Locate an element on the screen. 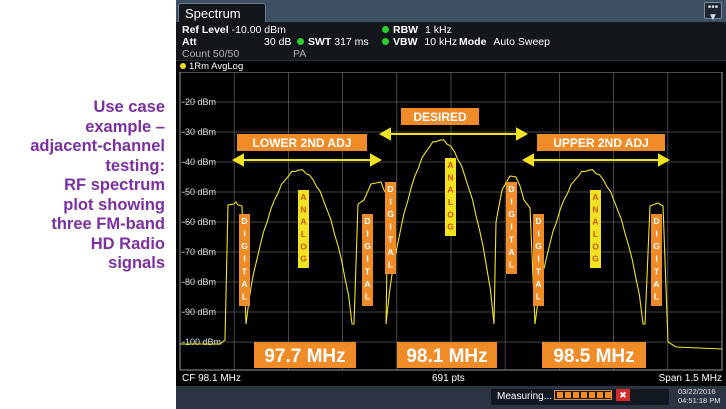 The image size is (726, 409). frequency-axis-bar: CF 98.1 MHz 691 pts Span 1.5 MHz is located at coordinates (451, 379).